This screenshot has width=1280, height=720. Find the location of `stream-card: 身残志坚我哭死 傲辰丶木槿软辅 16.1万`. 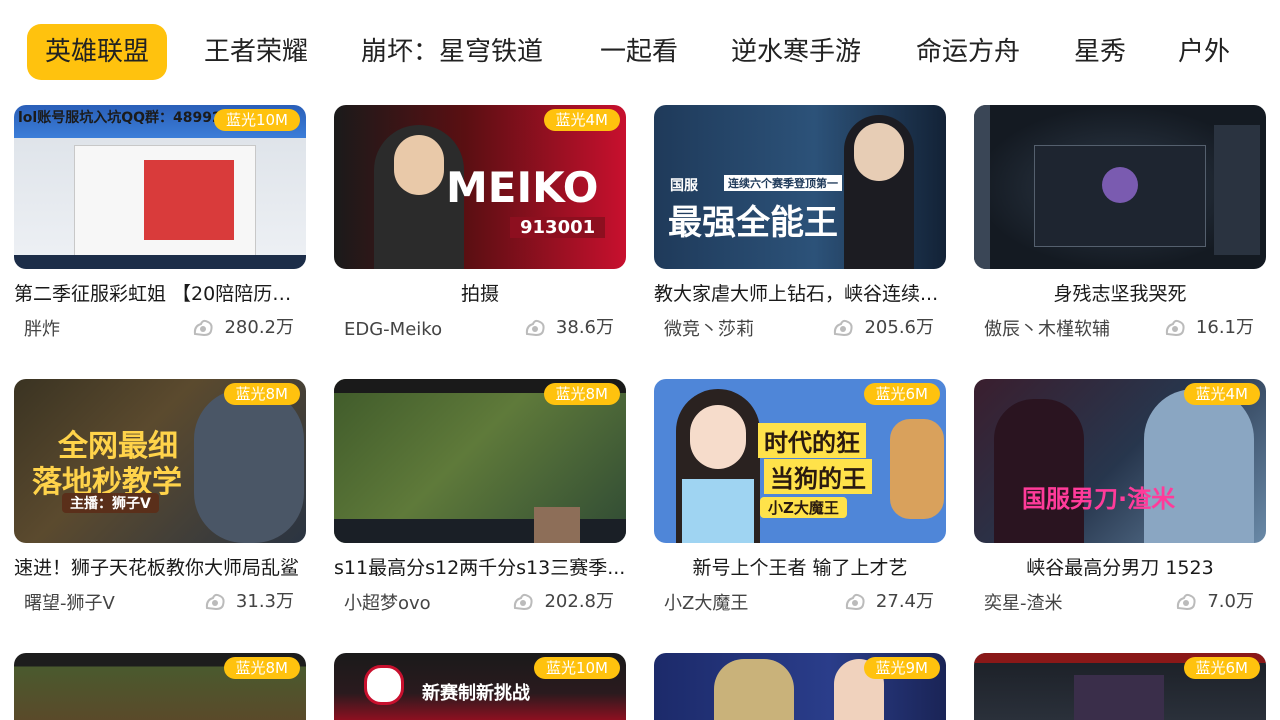

stream-card: 身残志坚我哭死 傲辰丶木槿软辅 16.1万 is located at coordinates (1120, 222).